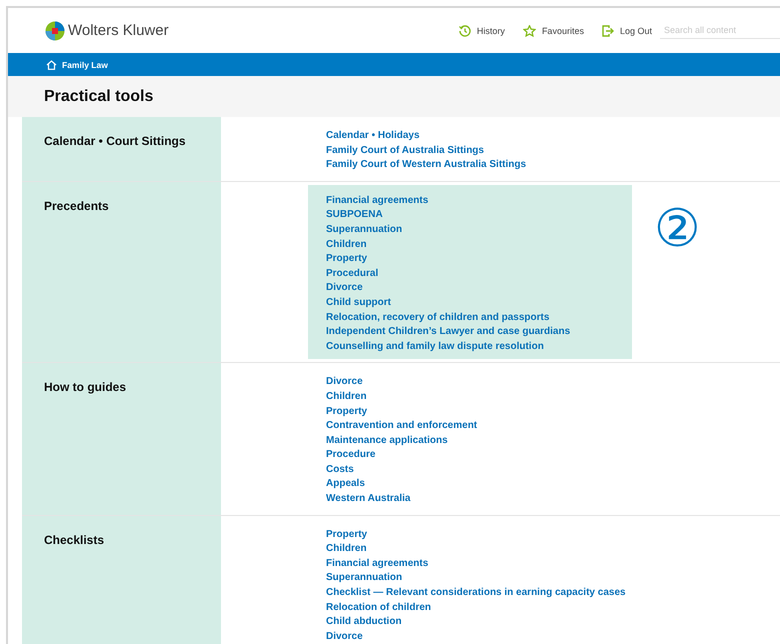 This screenshot has width=780, height=644. What do you see at coordinates (373, 136) in the screenshot?
I see `link: Calendar • Holidays` at bounding box center [373, 136].